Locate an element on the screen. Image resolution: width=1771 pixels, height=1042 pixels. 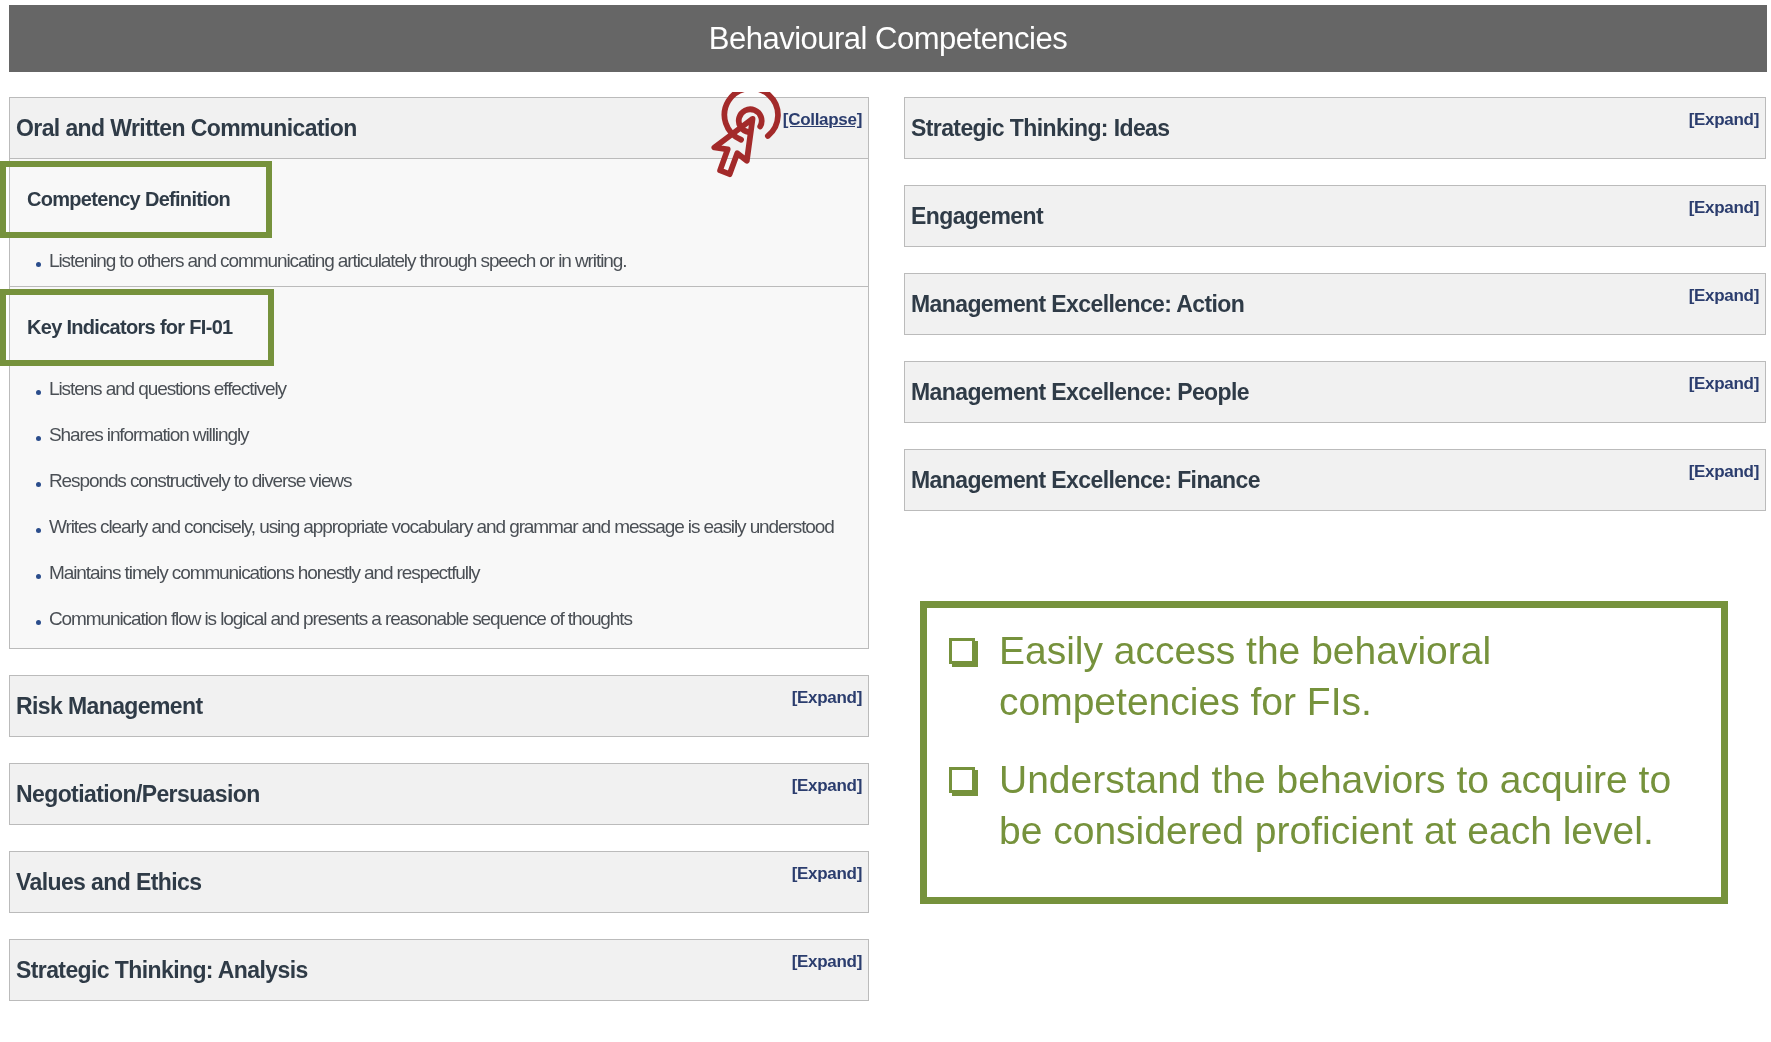
bullet-text: Writes clearly and concisely, using appropriate vocabulary and grammar and message is easily understood is located at coordinates (441, 527).